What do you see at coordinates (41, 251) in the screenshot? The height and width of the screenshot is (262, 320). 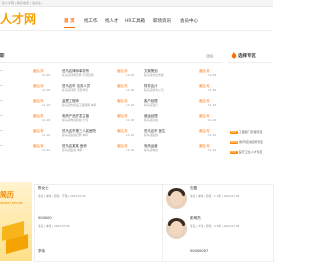 I see `resume-name: 李伟` at bounding box center [41, 251].